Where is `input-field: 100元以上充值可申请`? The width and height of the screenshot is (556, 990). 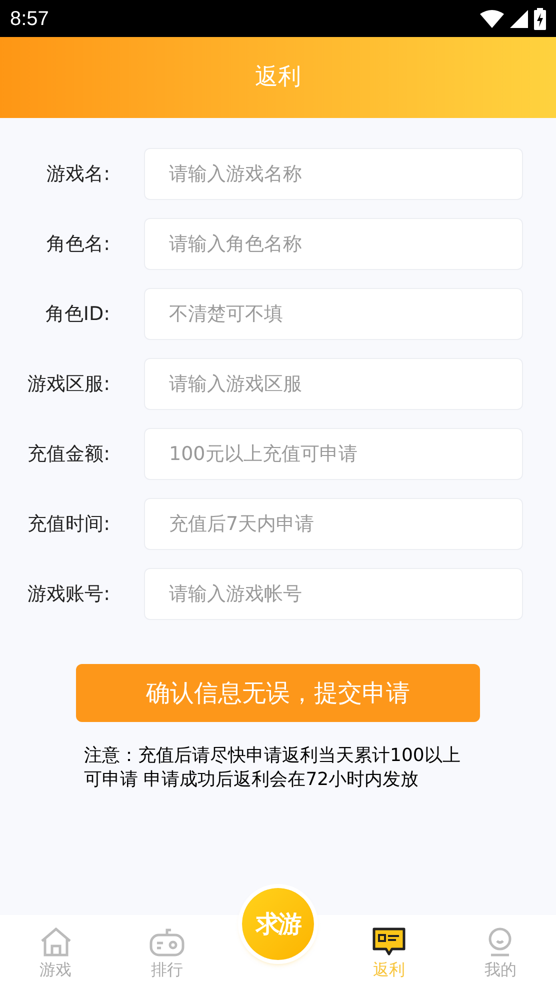 input-field: 100元以上充值可申请 is located at coordinates (333, 454).